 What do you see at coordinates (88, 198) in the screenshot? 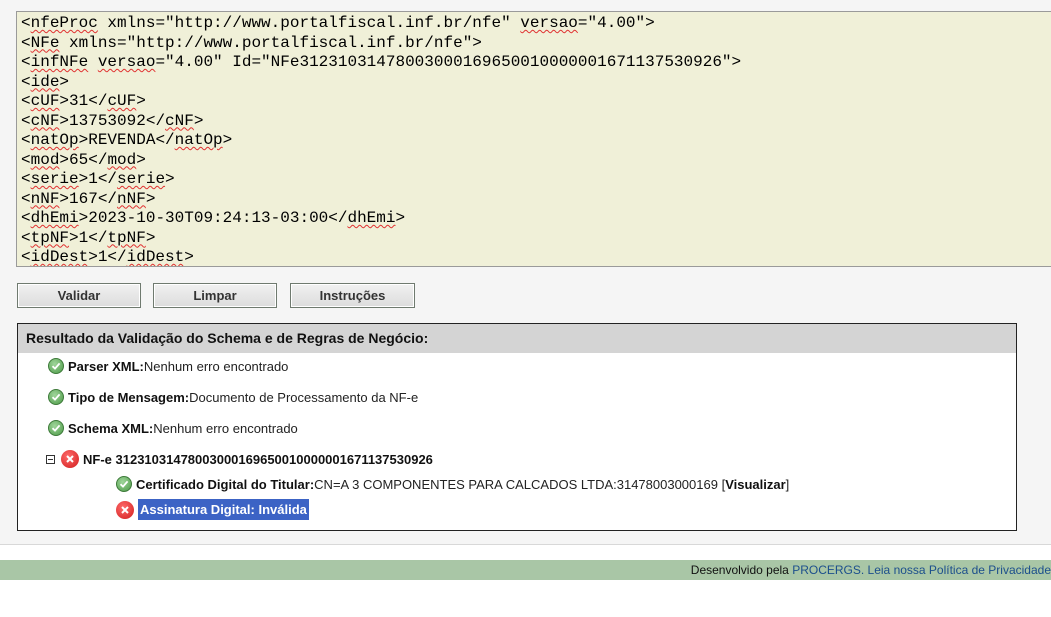
I see `xml-line: <nNF>167</nNF>` at bounding box center [88, 198].